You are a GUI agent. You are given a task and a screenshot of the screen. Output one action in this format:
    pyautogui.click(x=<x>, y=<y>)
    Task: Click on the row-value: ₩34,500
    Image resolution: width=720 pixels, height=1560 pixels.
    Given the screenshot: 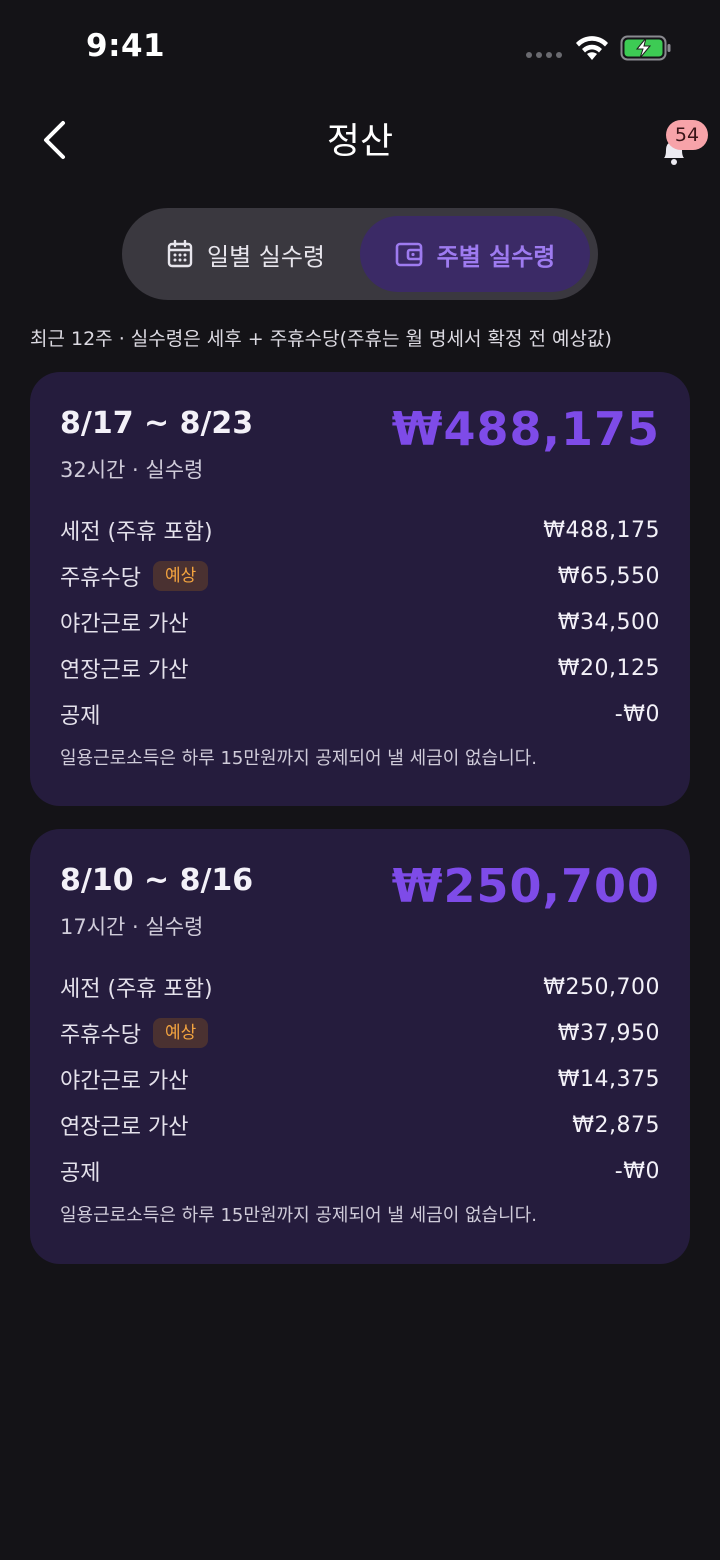 What is the action you would take?
    pyautogui.click(x=608, y=622)
    